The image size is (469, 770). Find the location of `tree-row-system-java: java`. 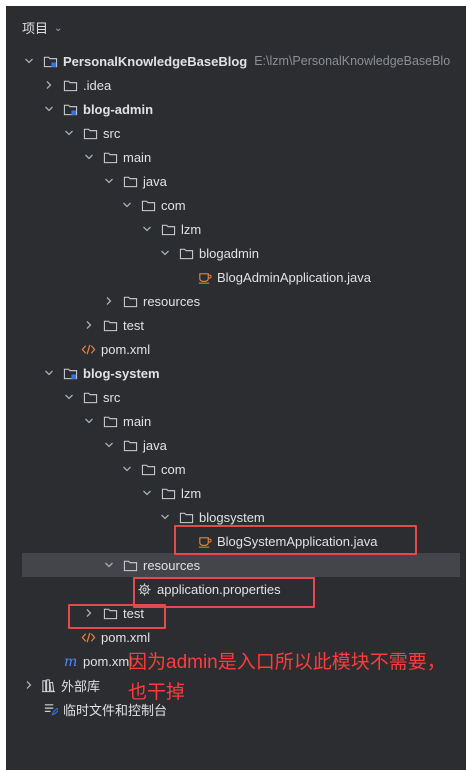

tree-row-system-java: java is located at coordinates (236, 445).